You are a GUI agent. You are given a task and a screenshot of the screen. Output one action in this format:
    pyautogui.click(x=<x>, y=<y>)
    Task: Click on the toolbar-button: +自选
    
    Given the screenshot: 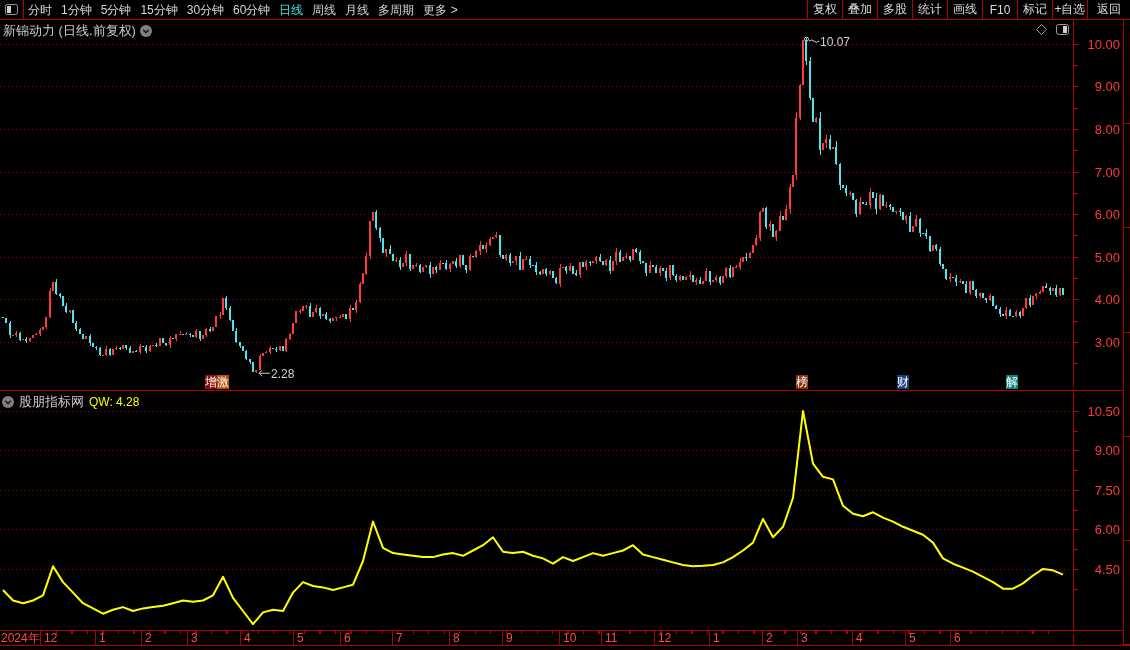 What is the action you would take?
    pyautogui.click(x=1069, y=9)
    